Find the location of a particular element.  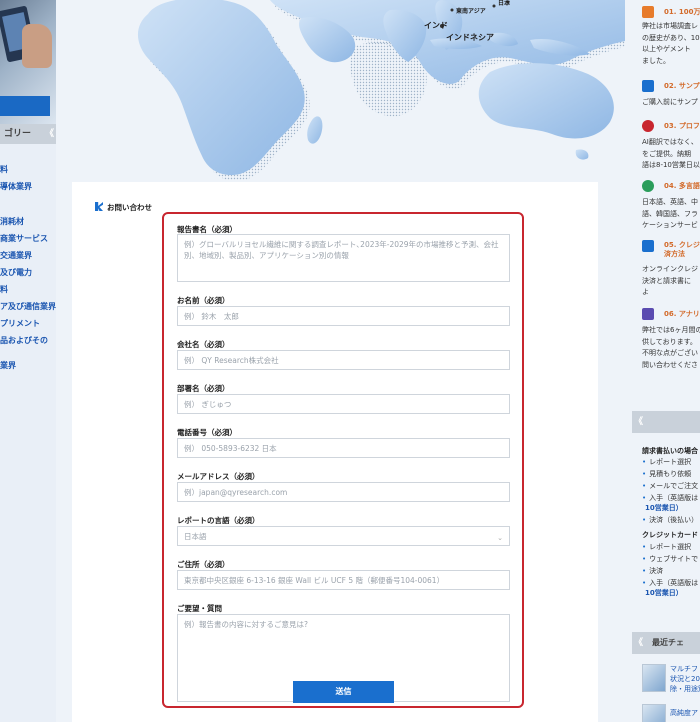

department-field: 例） ぎじゅつ is located at coordinates (343, 404).